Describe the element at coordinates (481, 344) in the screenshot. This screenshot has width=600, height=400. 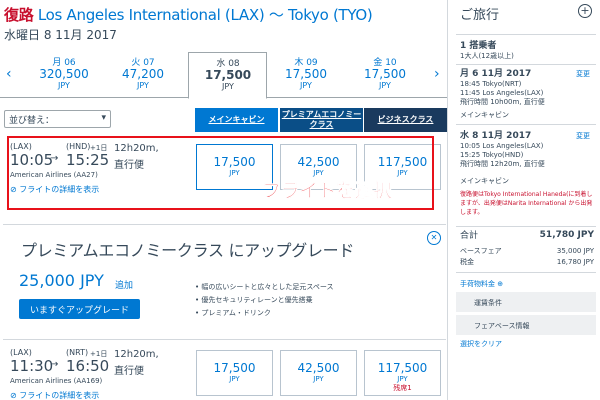
I see `clear-selection-link: 選択をクリア` at that location.